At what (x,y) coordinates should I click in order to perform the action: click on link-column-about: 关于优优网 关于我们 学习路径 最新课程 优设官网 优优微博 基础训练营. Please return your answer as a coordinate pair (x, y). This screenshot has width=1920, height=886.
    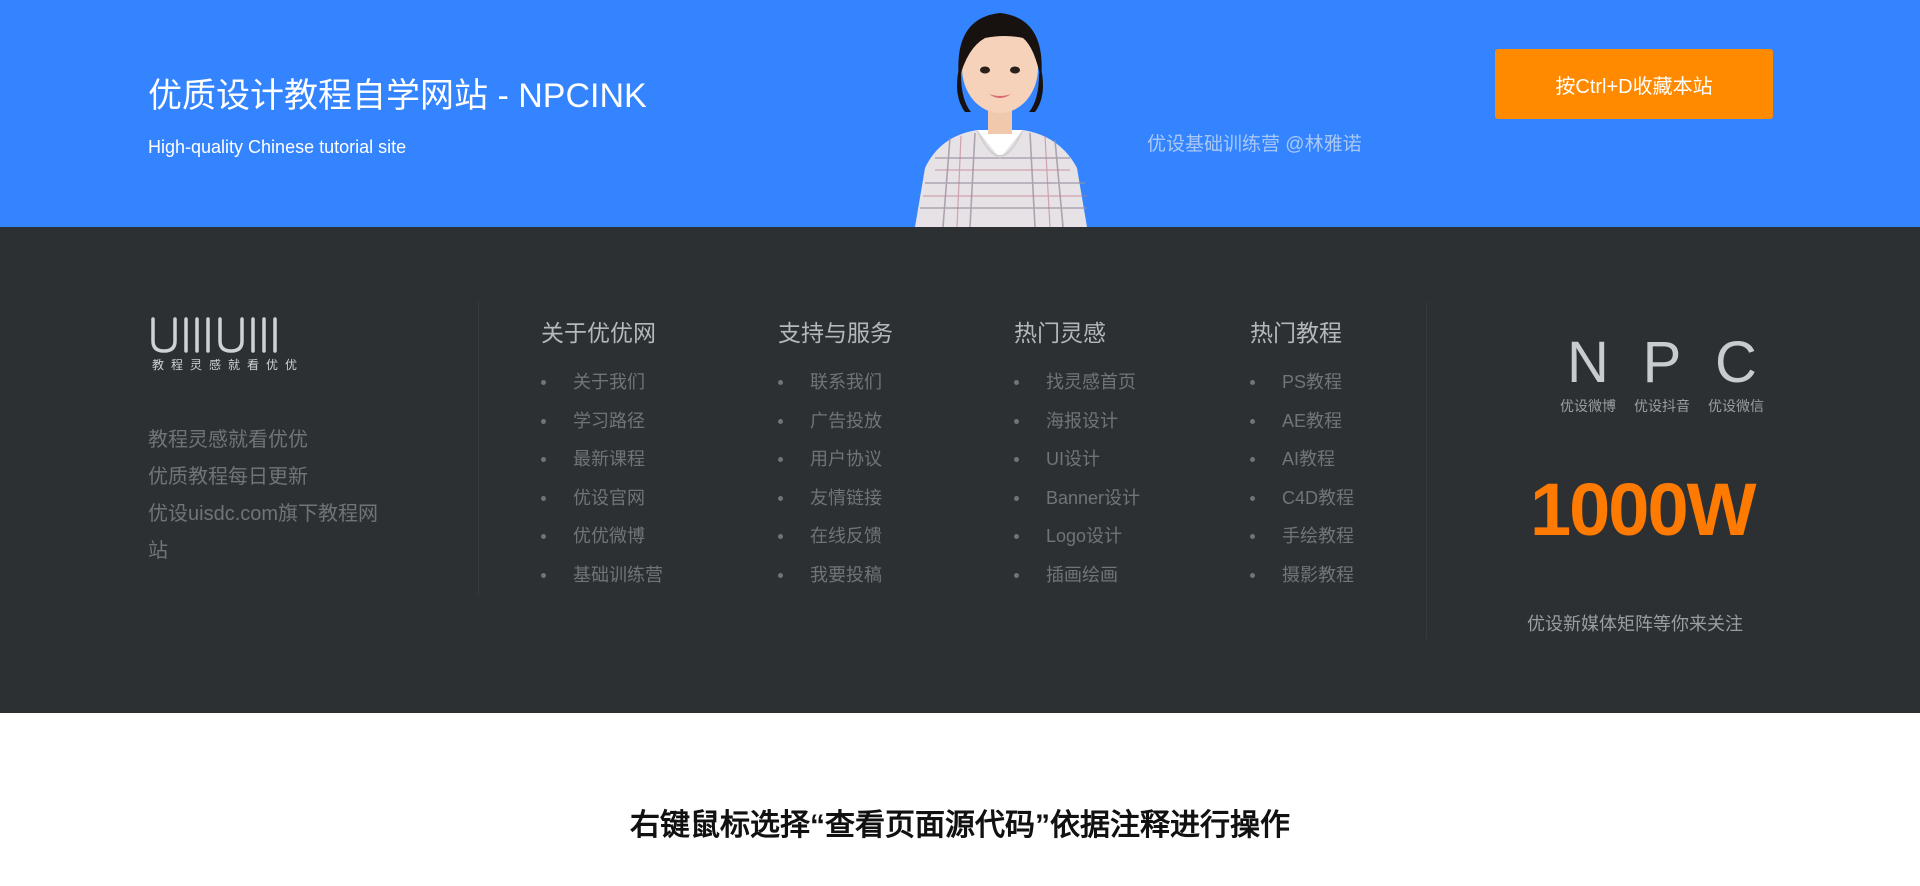
    Looking at the image, I should click on (641, 460).